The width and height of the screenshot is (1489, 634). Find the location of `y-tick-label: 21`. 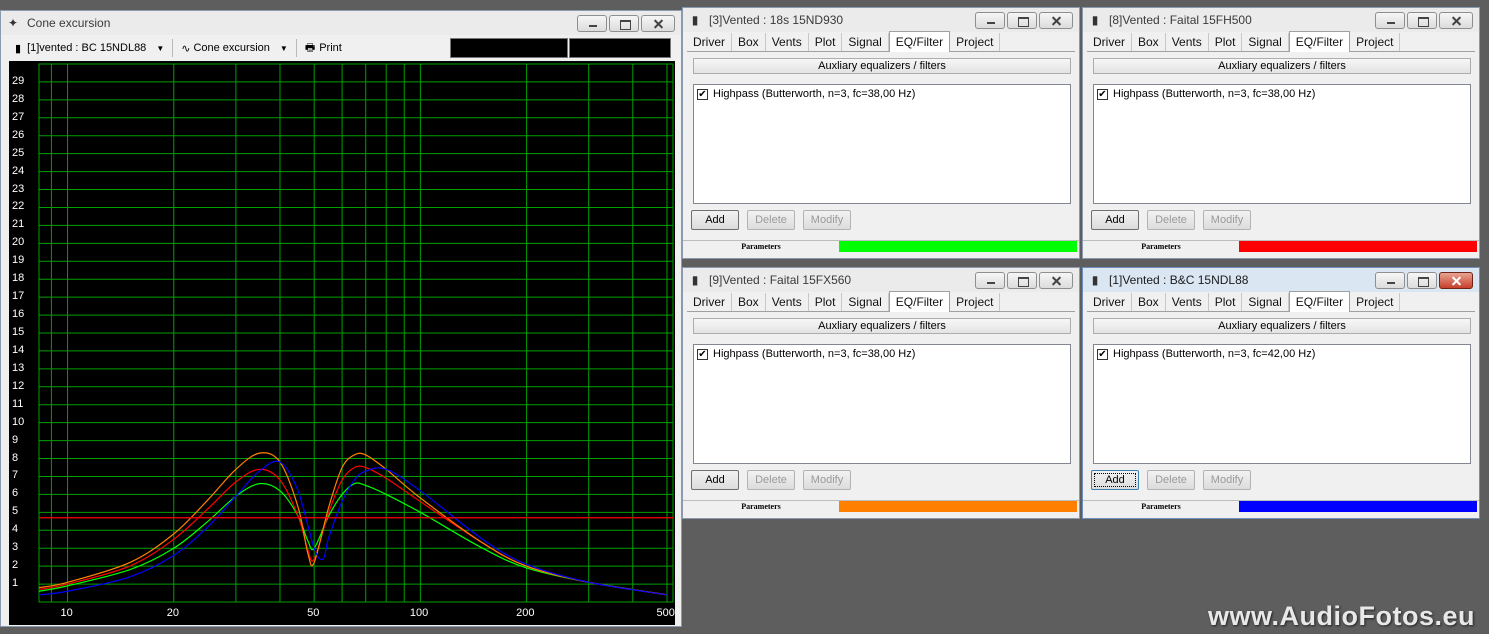

y-tick-label: 21 is located at coordinates (18, 224).